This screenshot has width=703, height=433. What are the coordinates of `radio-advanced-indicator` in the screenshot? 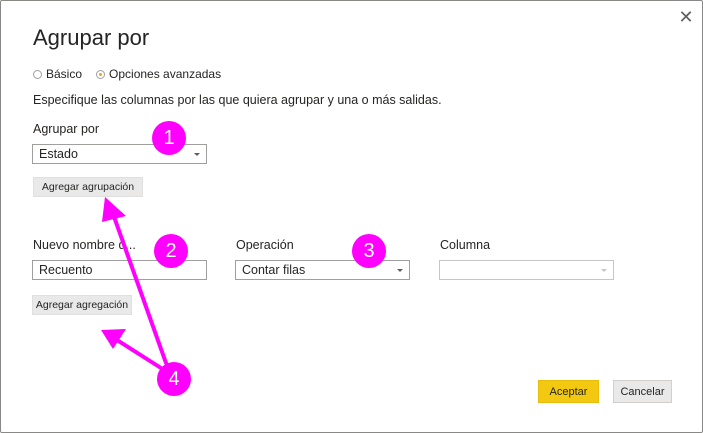 It's located at (101, 74).